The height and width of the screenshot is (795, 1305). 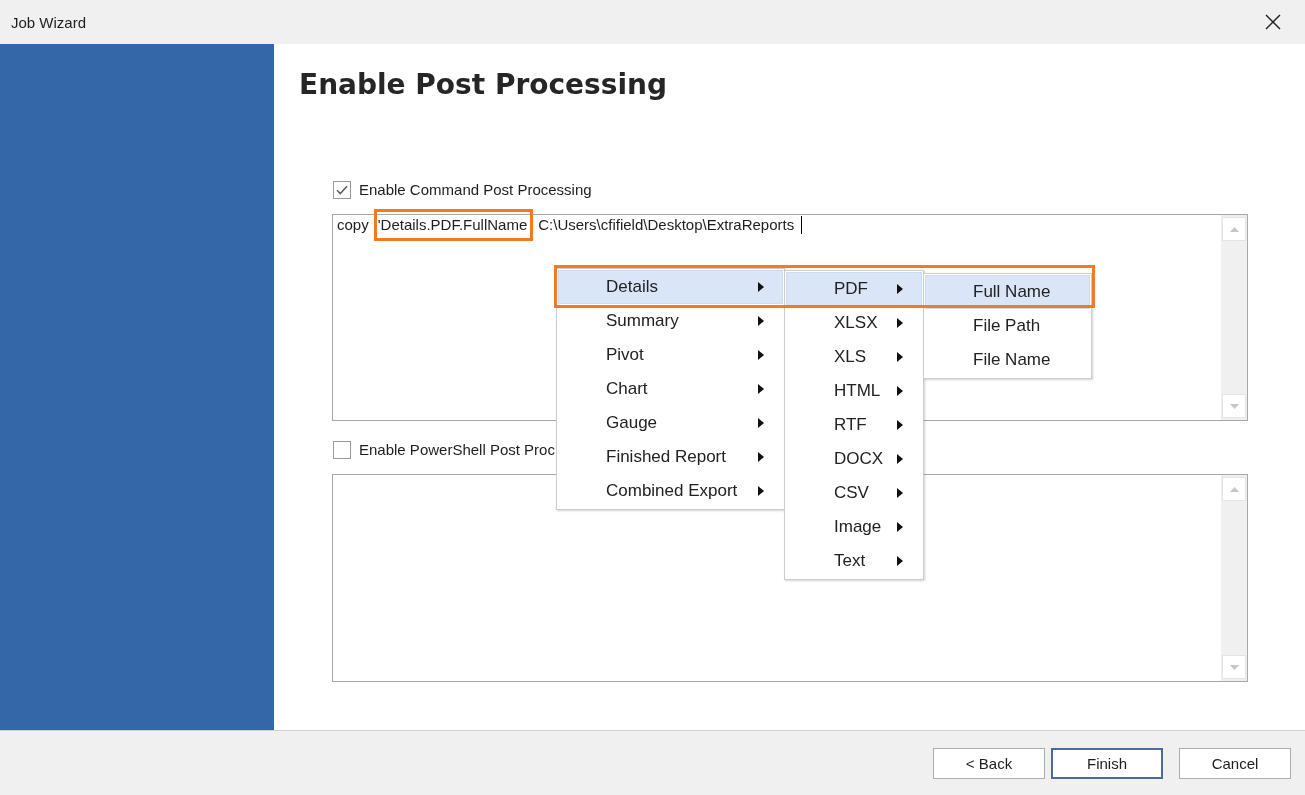 I want to click on menu-item: Image, so click(x=854, y=527).